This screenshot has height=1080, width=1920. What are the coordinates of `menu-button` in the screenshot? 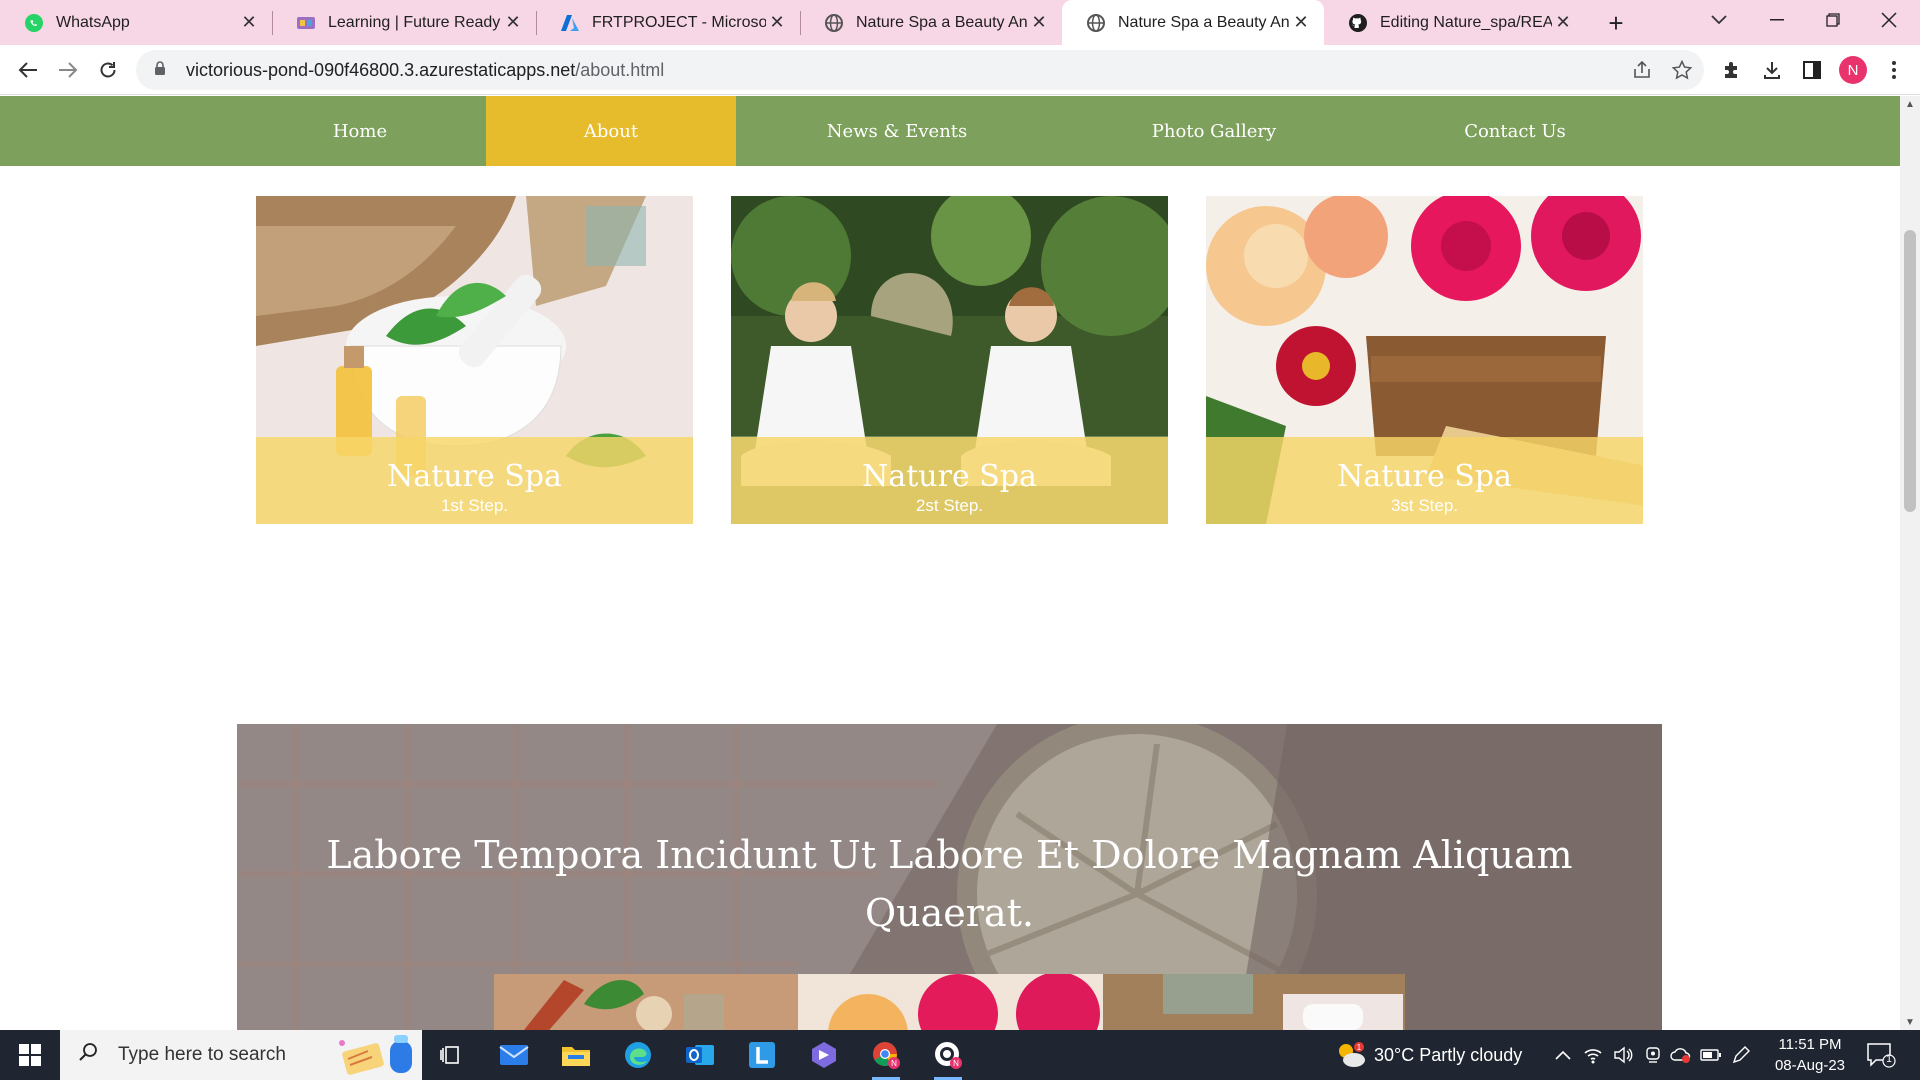 It's located at (1894, 70).